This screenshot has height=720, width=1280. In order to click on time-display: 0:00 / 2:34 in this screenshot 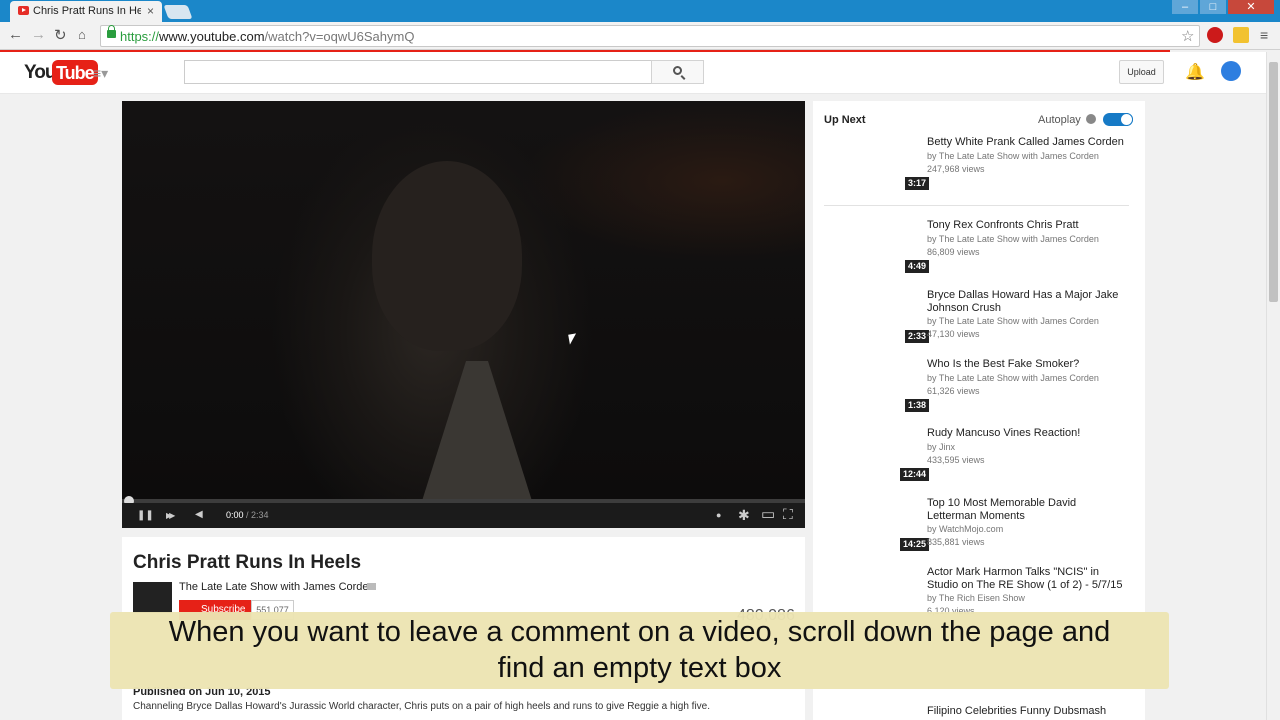, I will do `click(247, 515)`.